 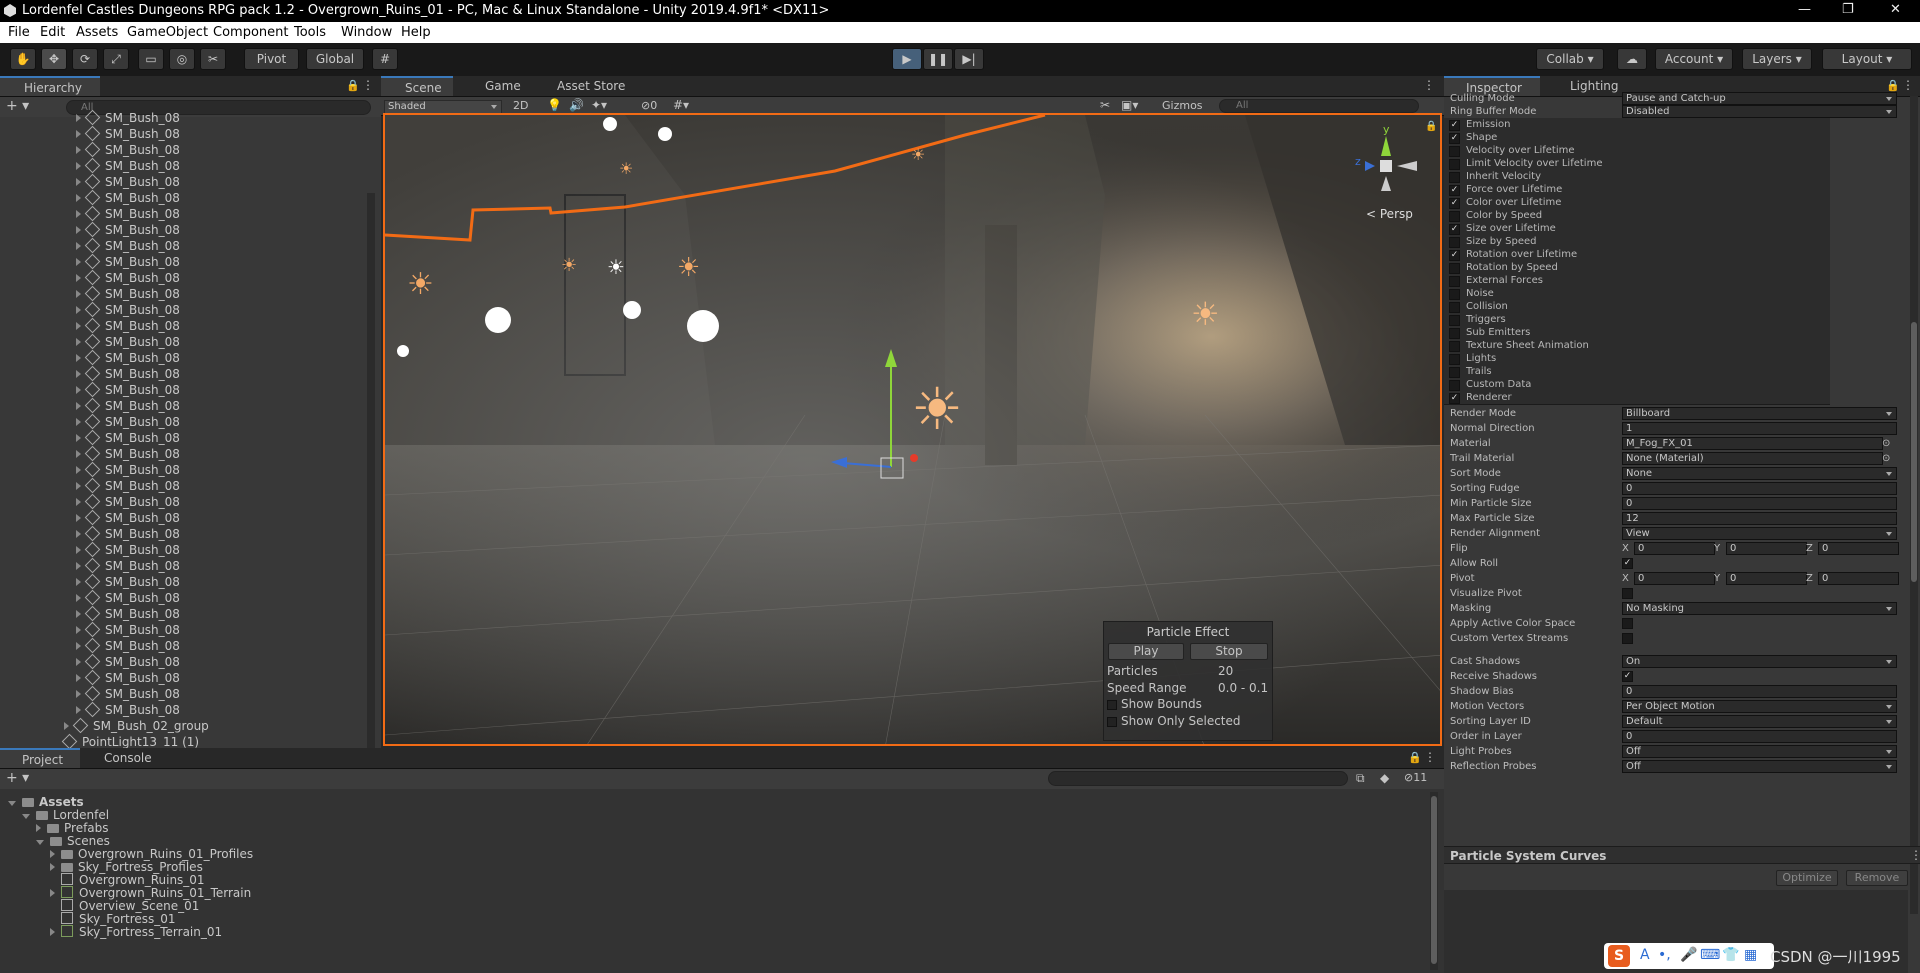 I want to click on module-header: Velocity over Lifetime, so click(x=1637, y=151).